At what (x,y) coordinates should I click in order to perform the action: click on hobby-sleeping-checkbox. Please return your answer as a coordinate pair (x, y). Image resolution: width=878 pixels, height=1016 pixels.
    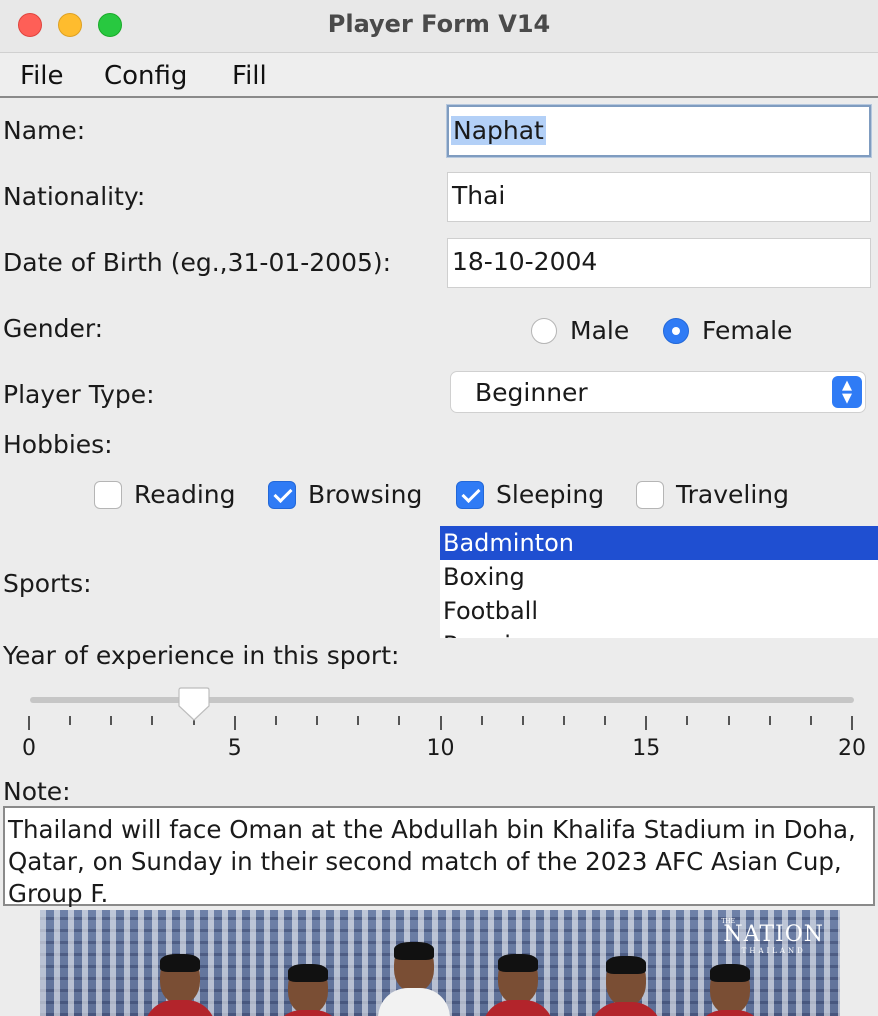
    Looking at the image, I should click on (470, 495).